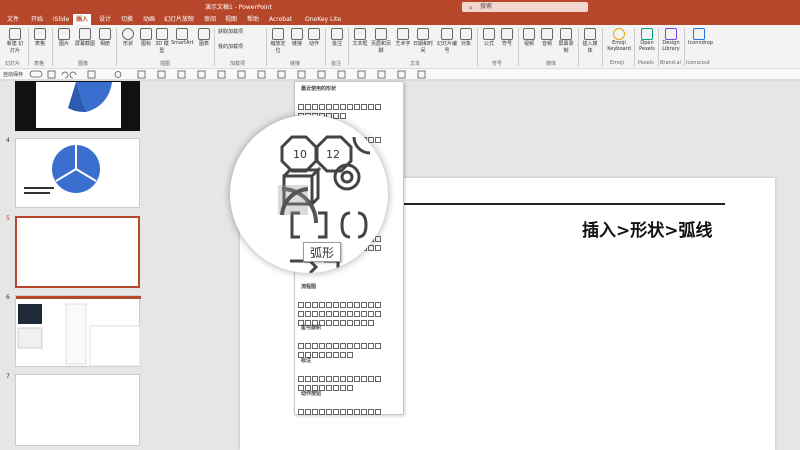 This screenshot has width=800, height=450. Describe the element at coordinates (278, 41) in the screenshot. I see `zoom-button: 缩放定位` at that location.